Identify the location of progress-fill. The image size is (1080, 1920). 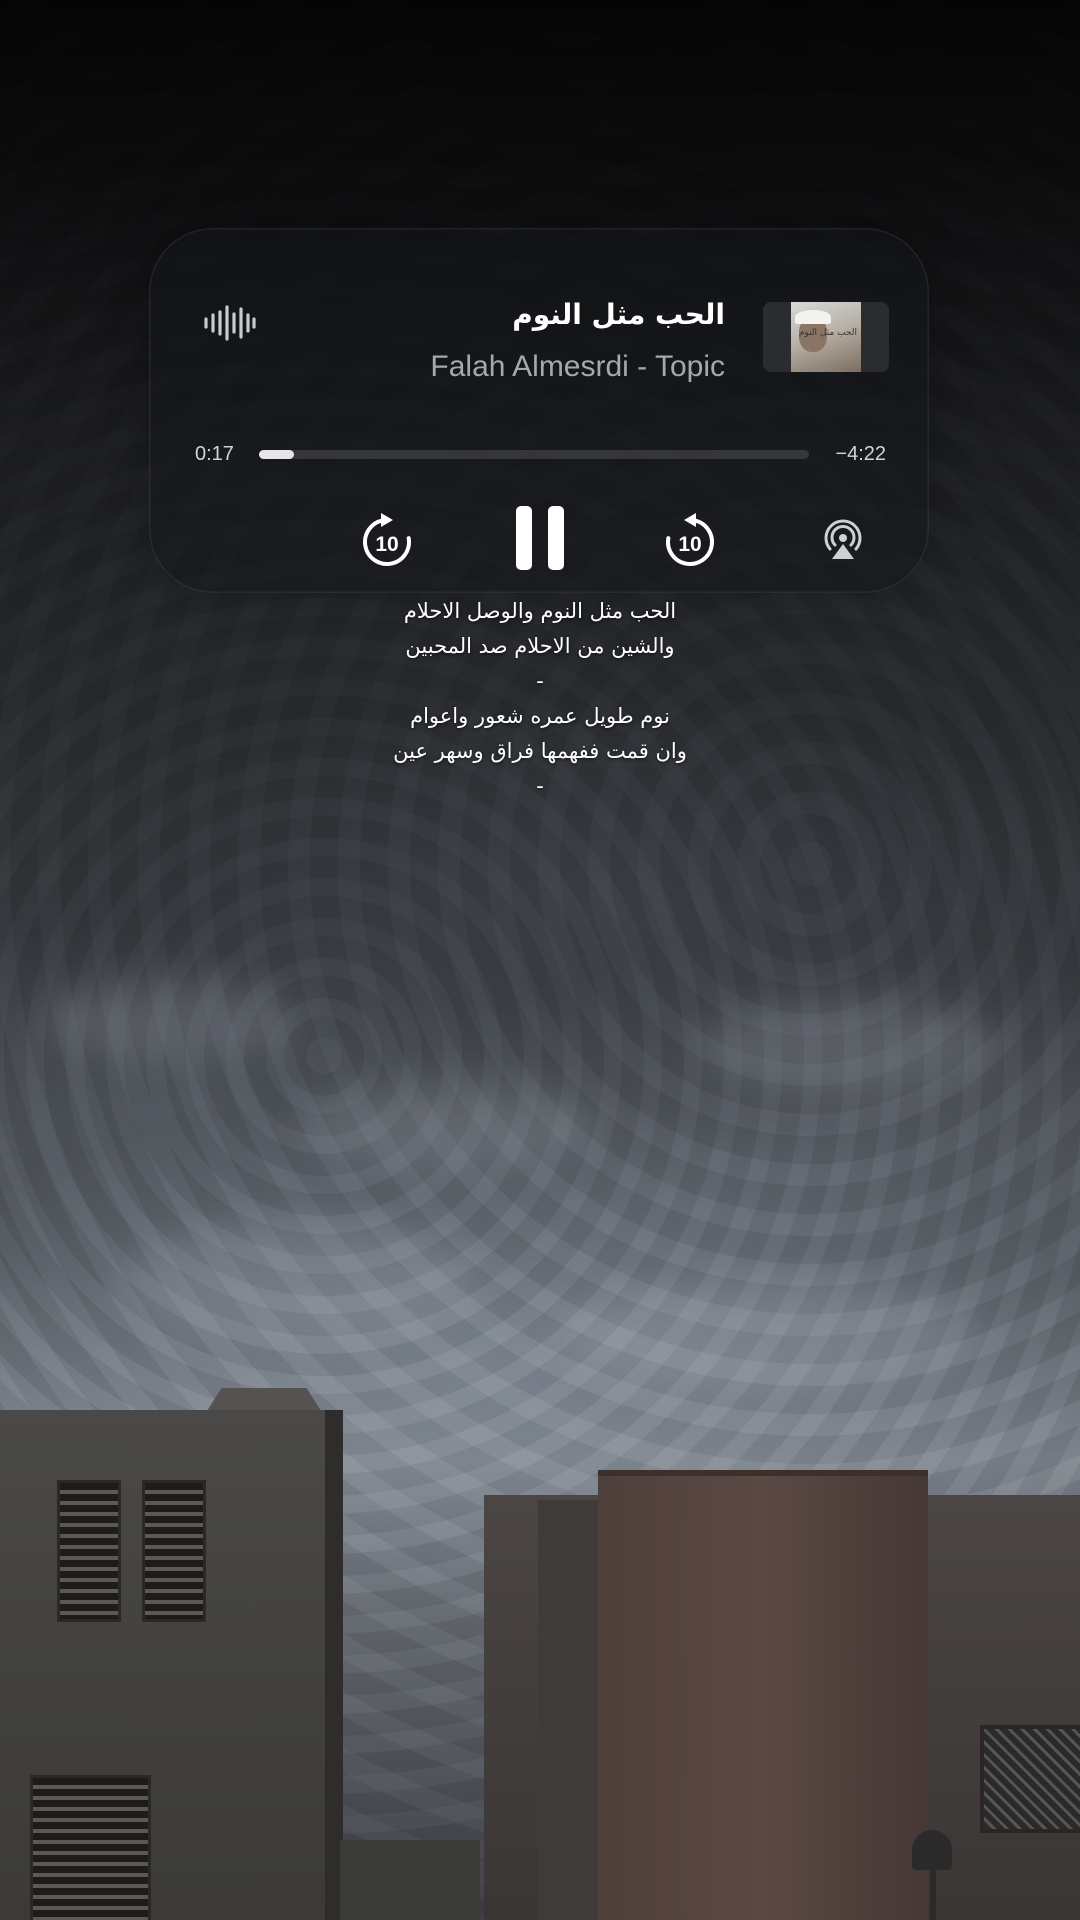
(276, 454).